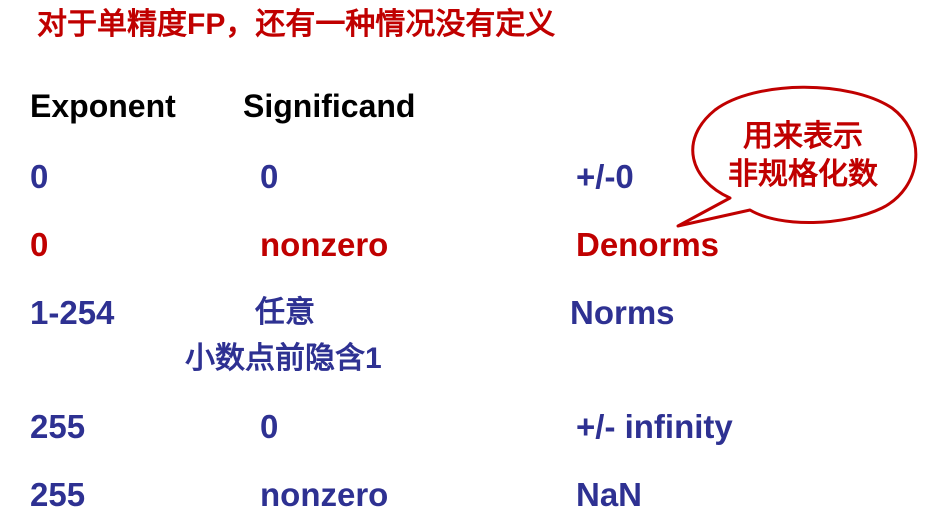 Image resolution: width=937 pixels, height=522 pixels. I want to click on row-meaning: Norms, so click(622, 312).